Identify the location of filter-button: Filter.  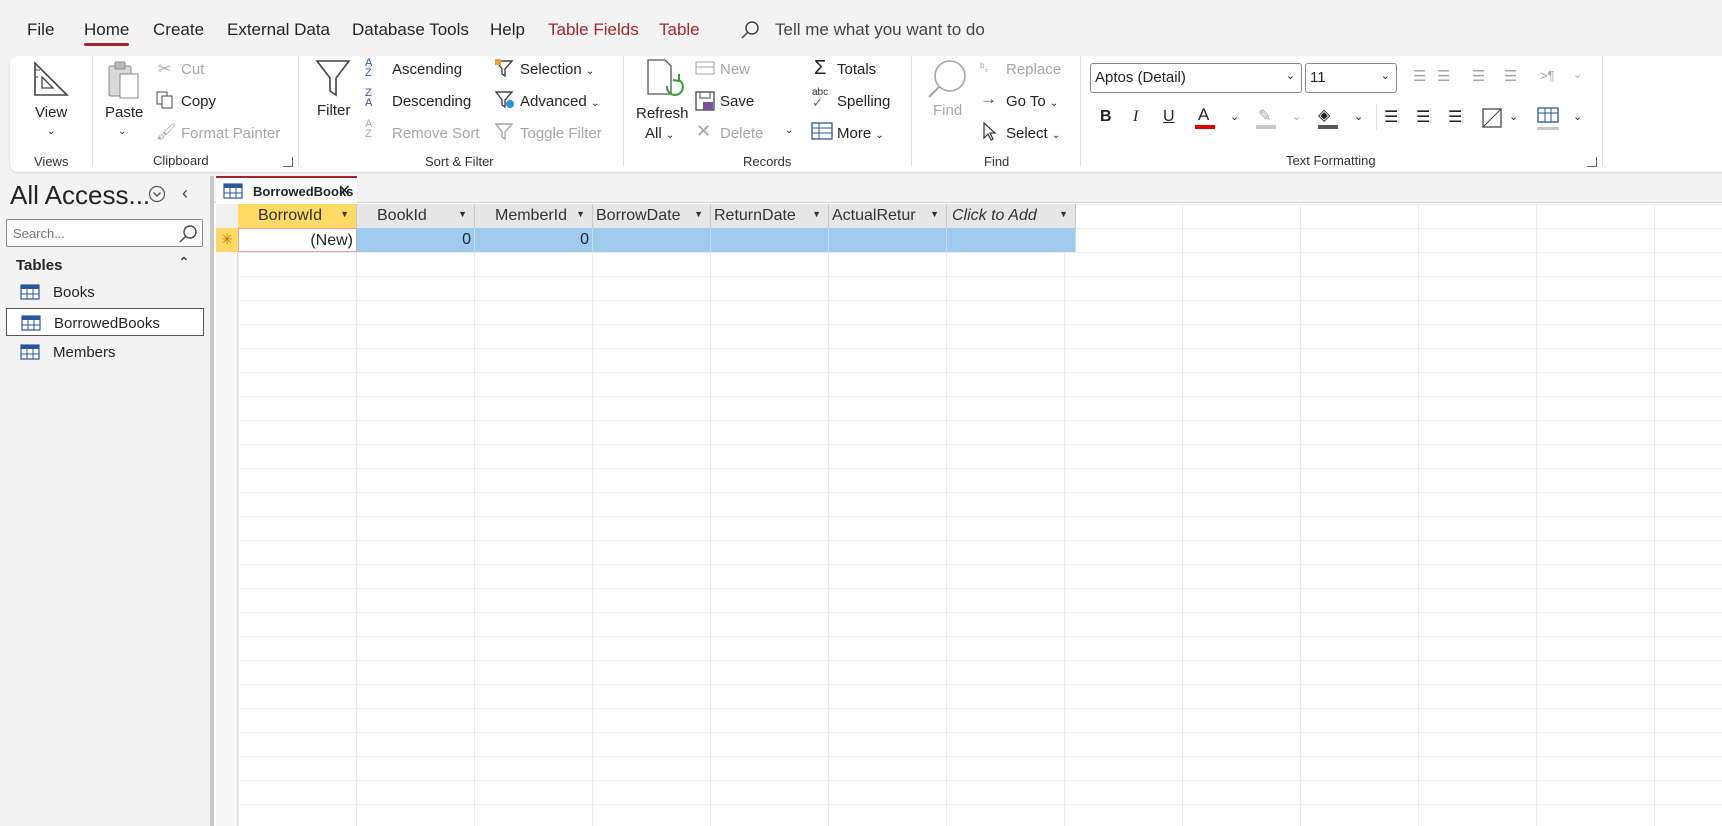
(333, 110).